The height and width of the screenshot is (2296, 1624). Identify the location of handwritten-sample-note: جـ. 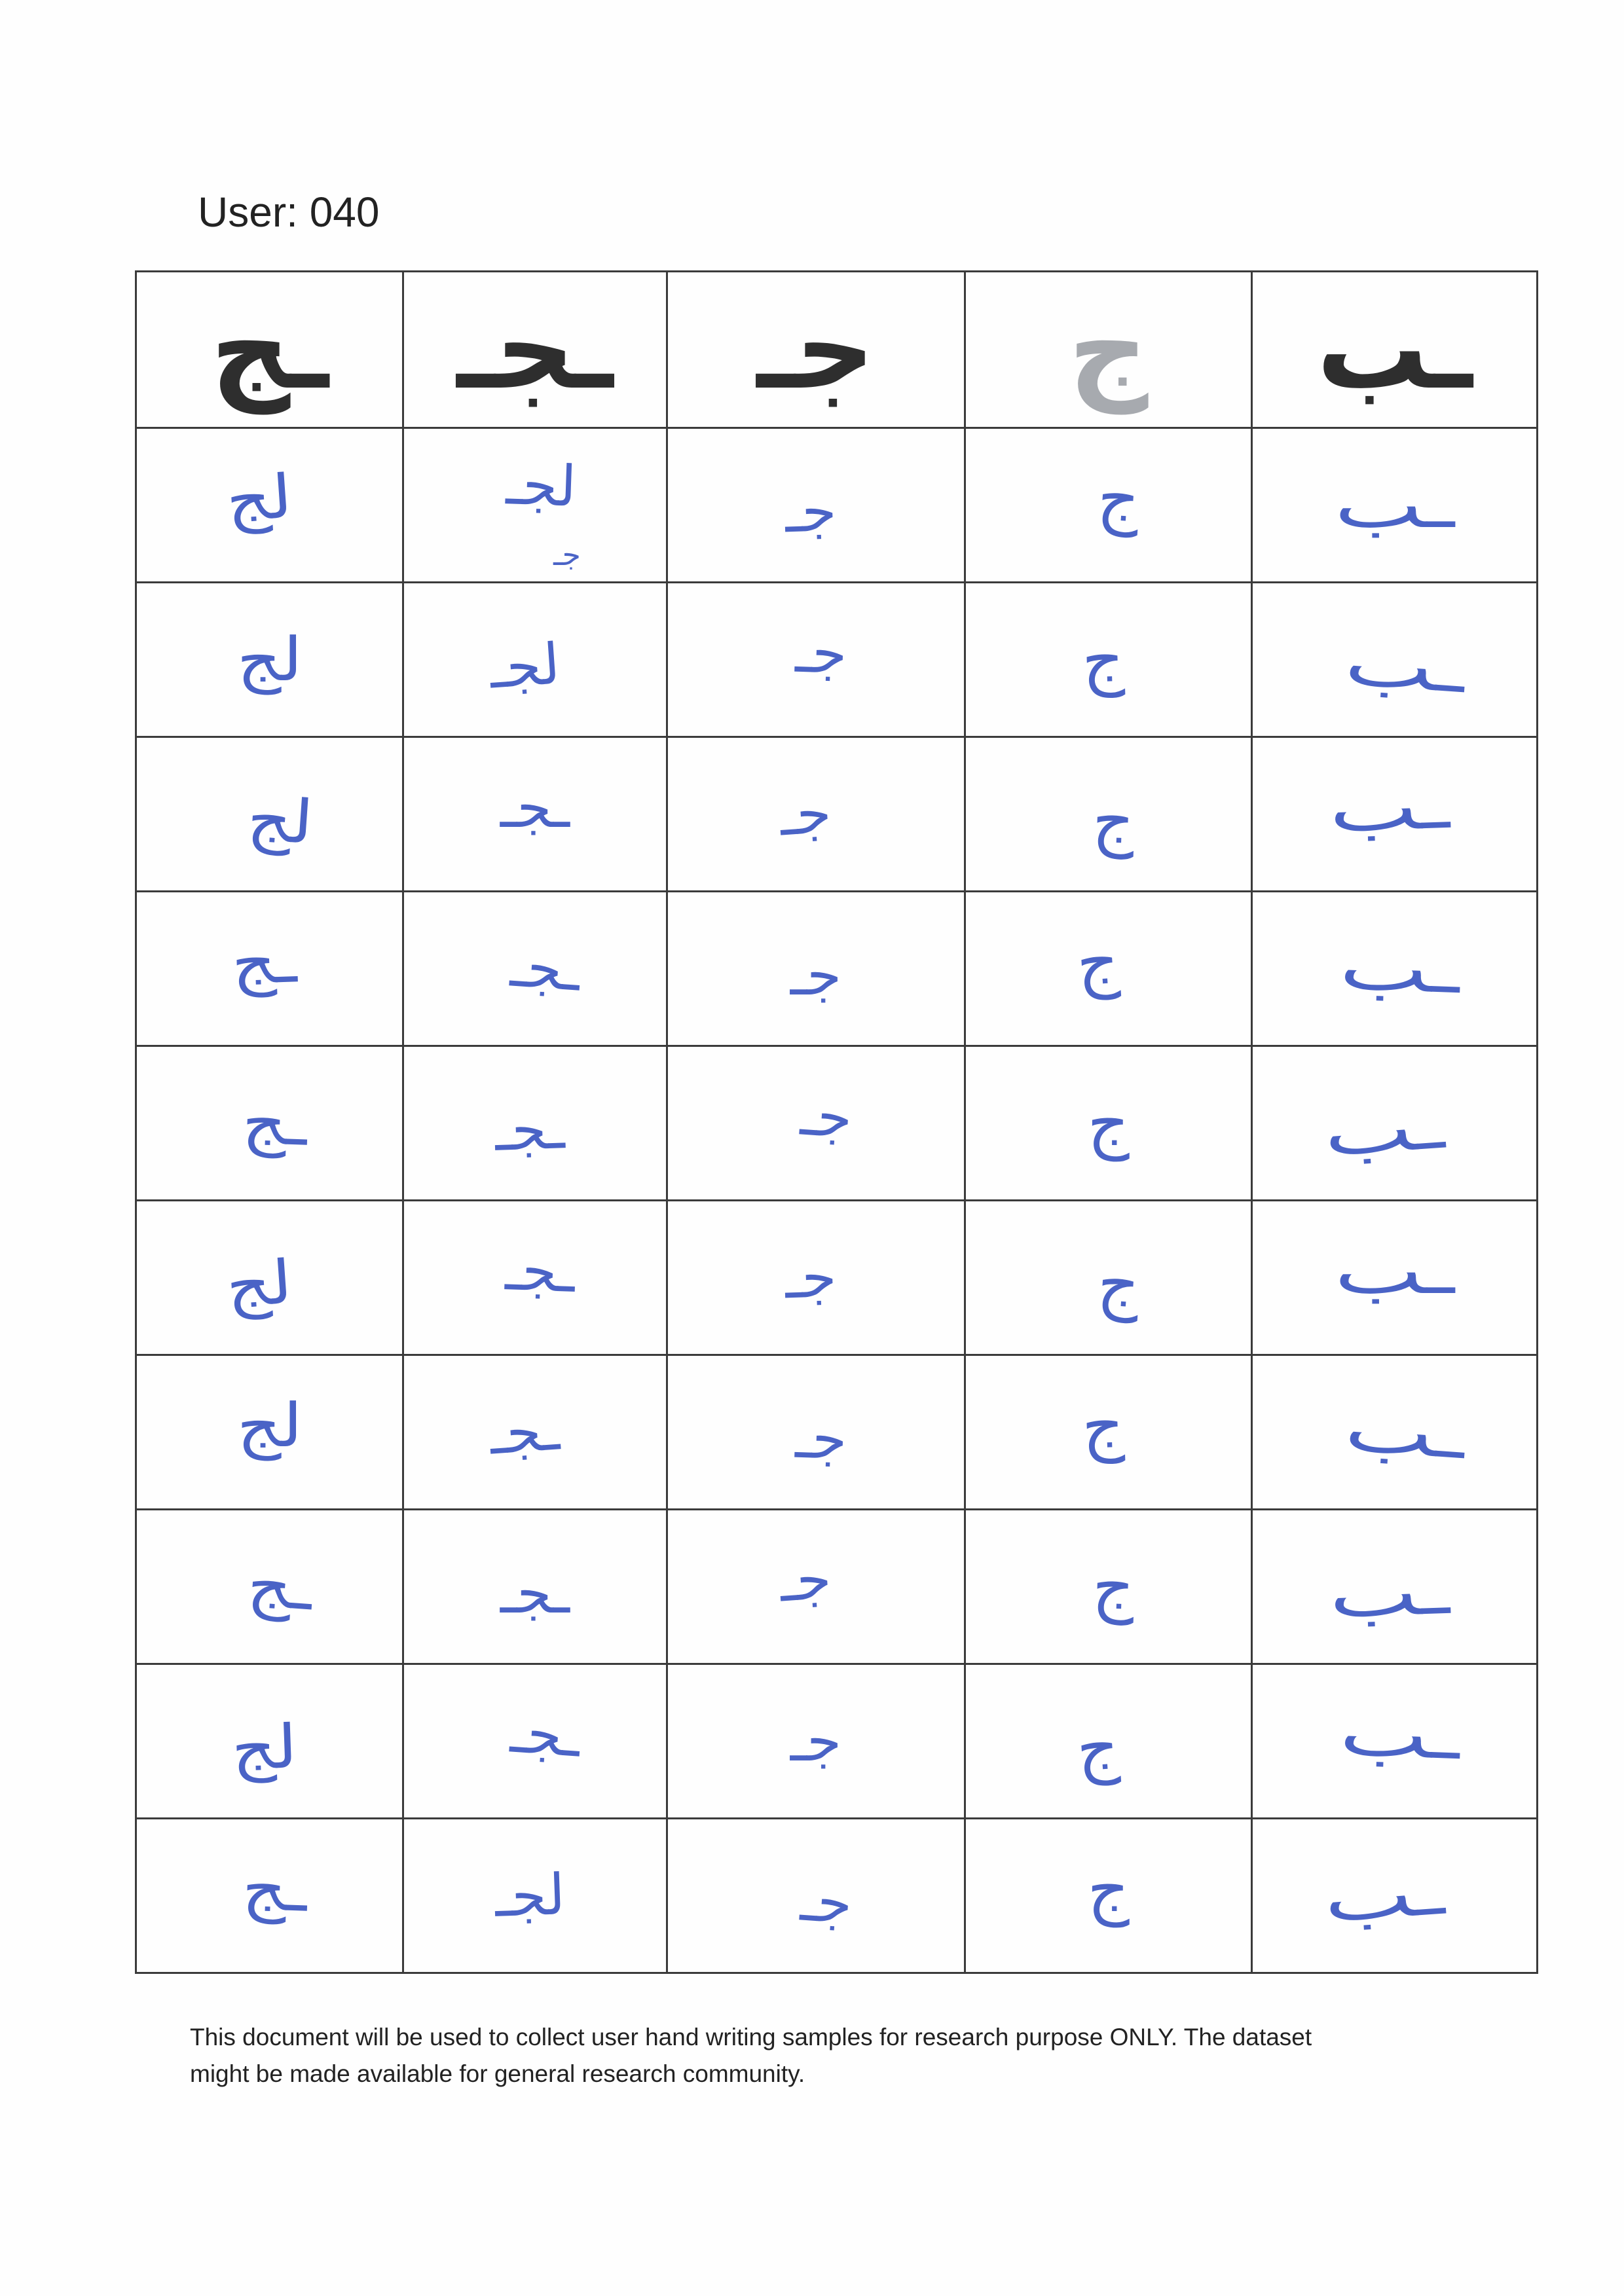
(567, 554).